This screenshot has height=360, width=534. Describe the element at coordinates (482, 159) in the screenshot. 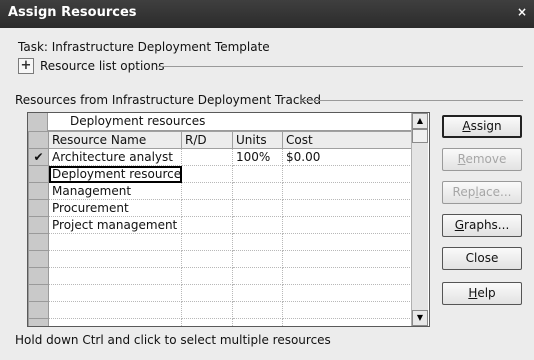

I see `remove-button: Remove` at that location.